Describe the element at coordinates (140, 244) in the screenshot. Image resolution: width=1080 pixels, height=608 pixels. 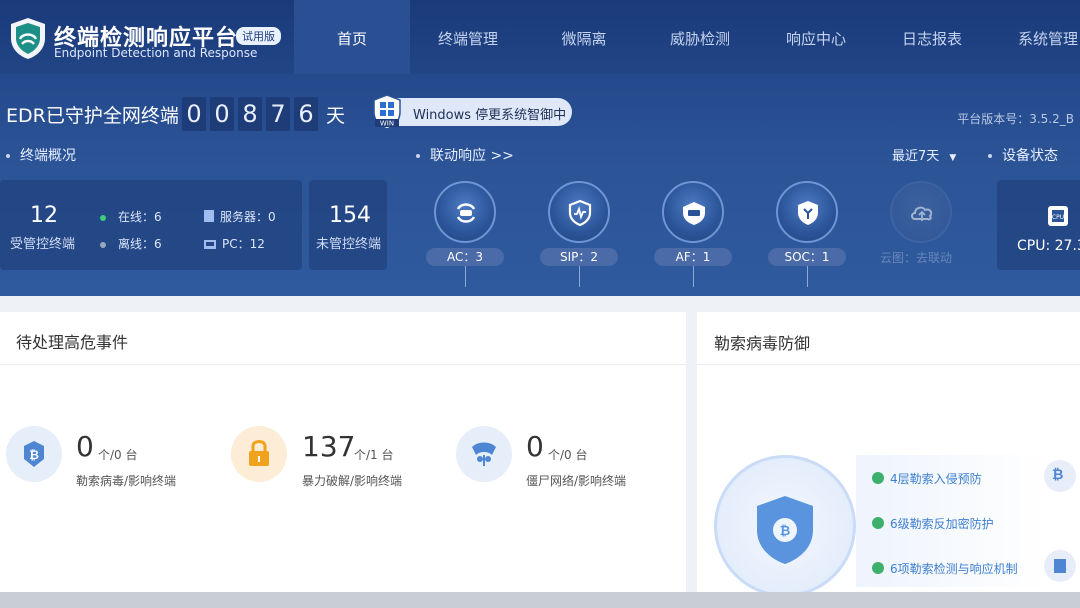
I see `offline-text: 离线：6` at that location.